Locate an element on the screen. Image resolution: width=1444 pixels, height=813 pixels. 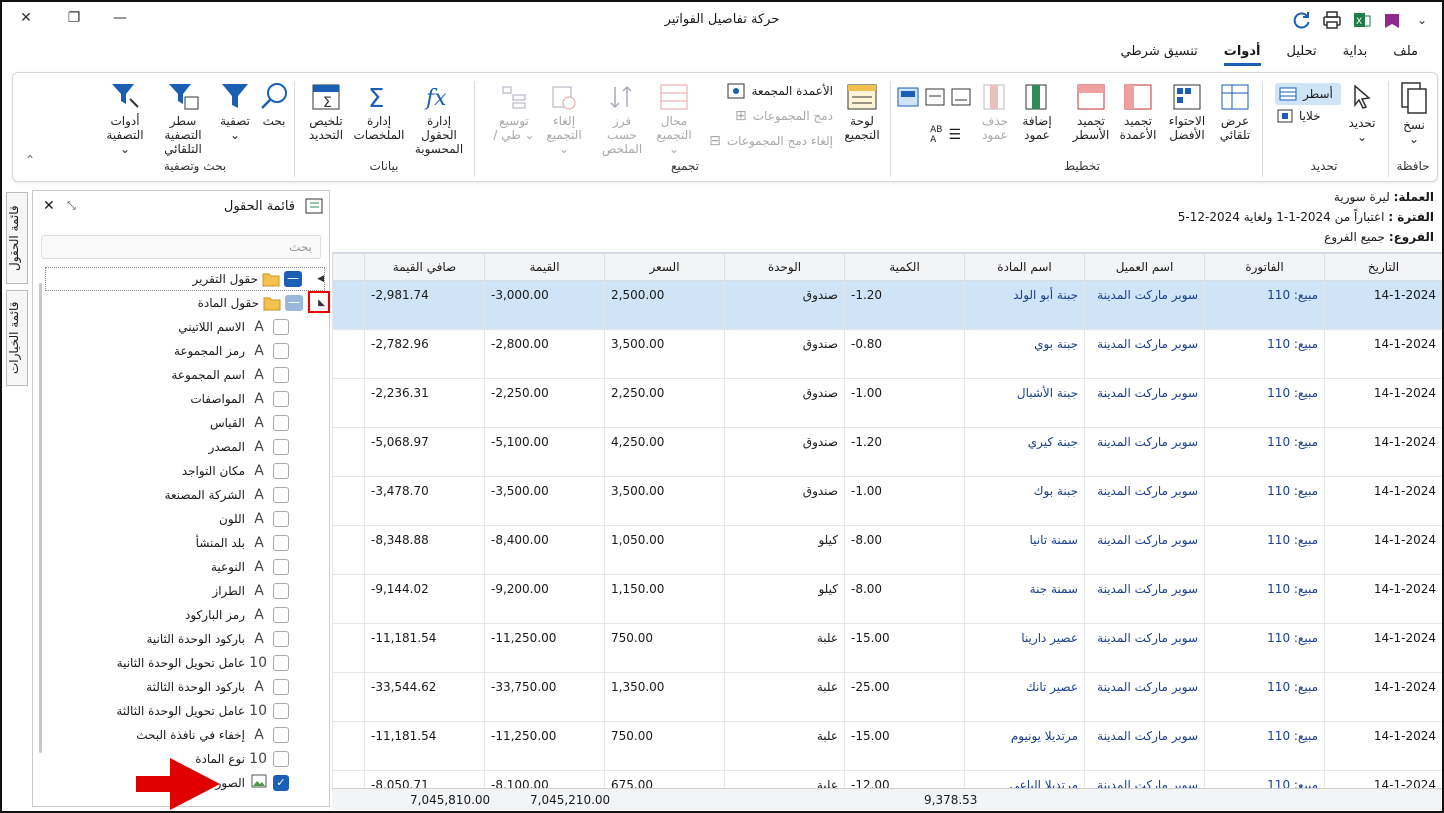
tree-node-item-fields: ◣ — حقول المادة is located at coordinates (185, 303).